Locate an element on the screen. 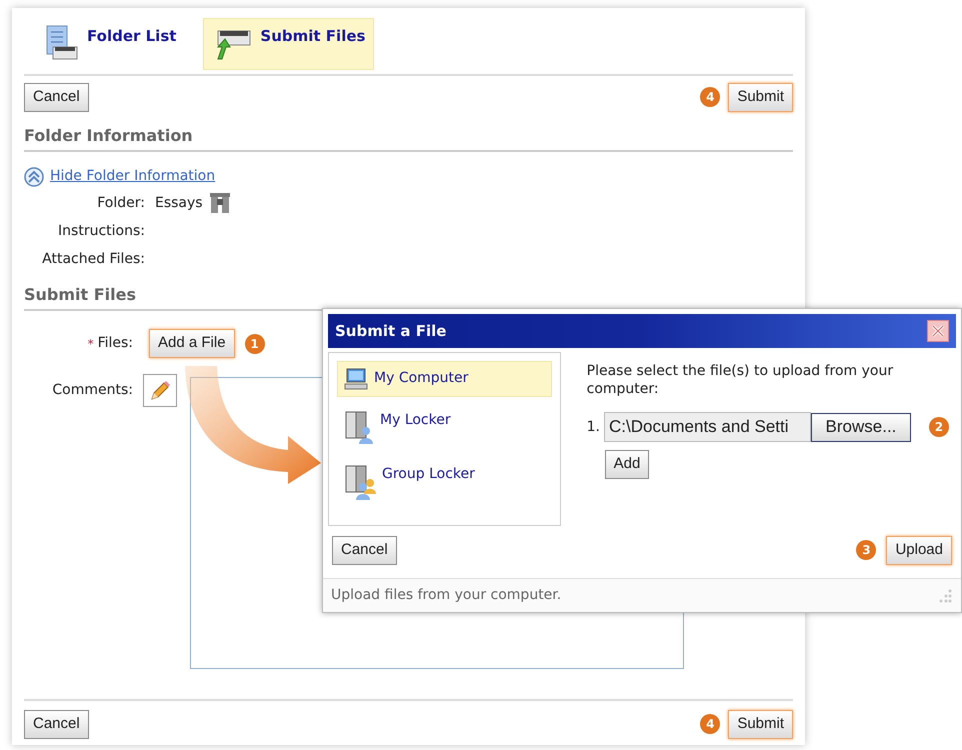  source-label: Group Locker is located at coordinates (428, 474).